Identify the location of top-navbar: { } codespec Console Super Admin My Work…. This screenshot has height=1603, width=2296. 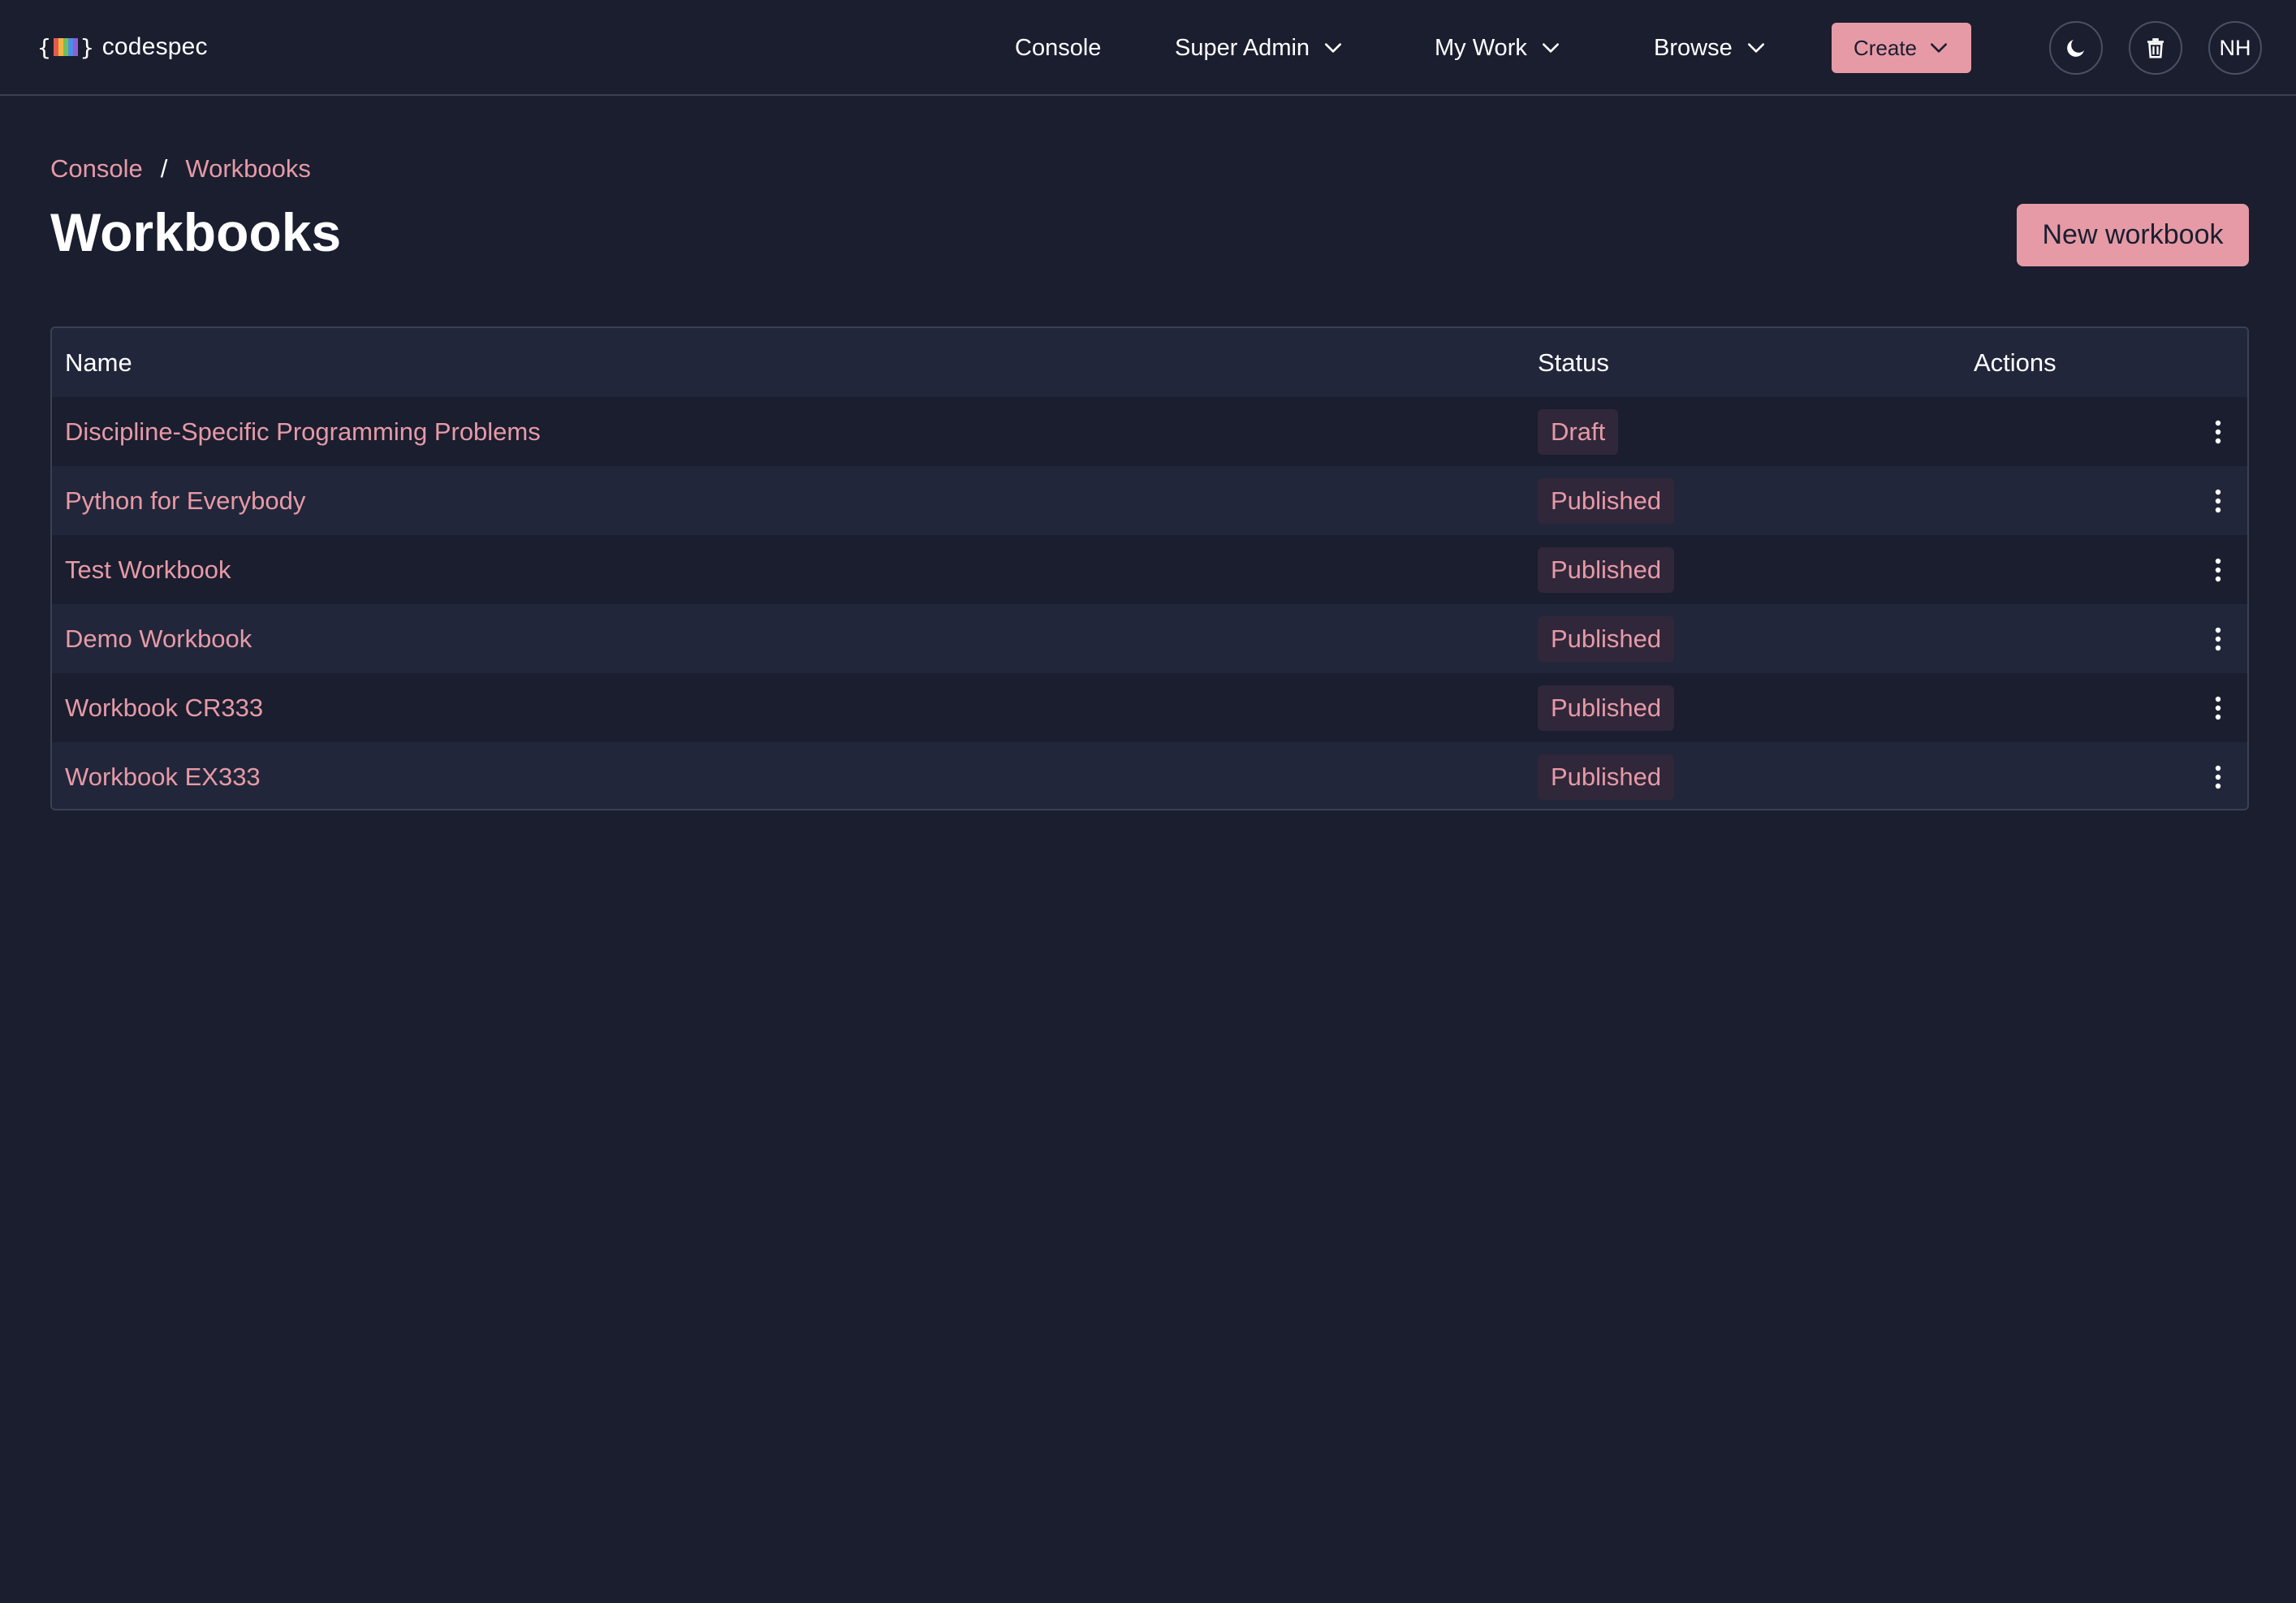
(1148, 48).